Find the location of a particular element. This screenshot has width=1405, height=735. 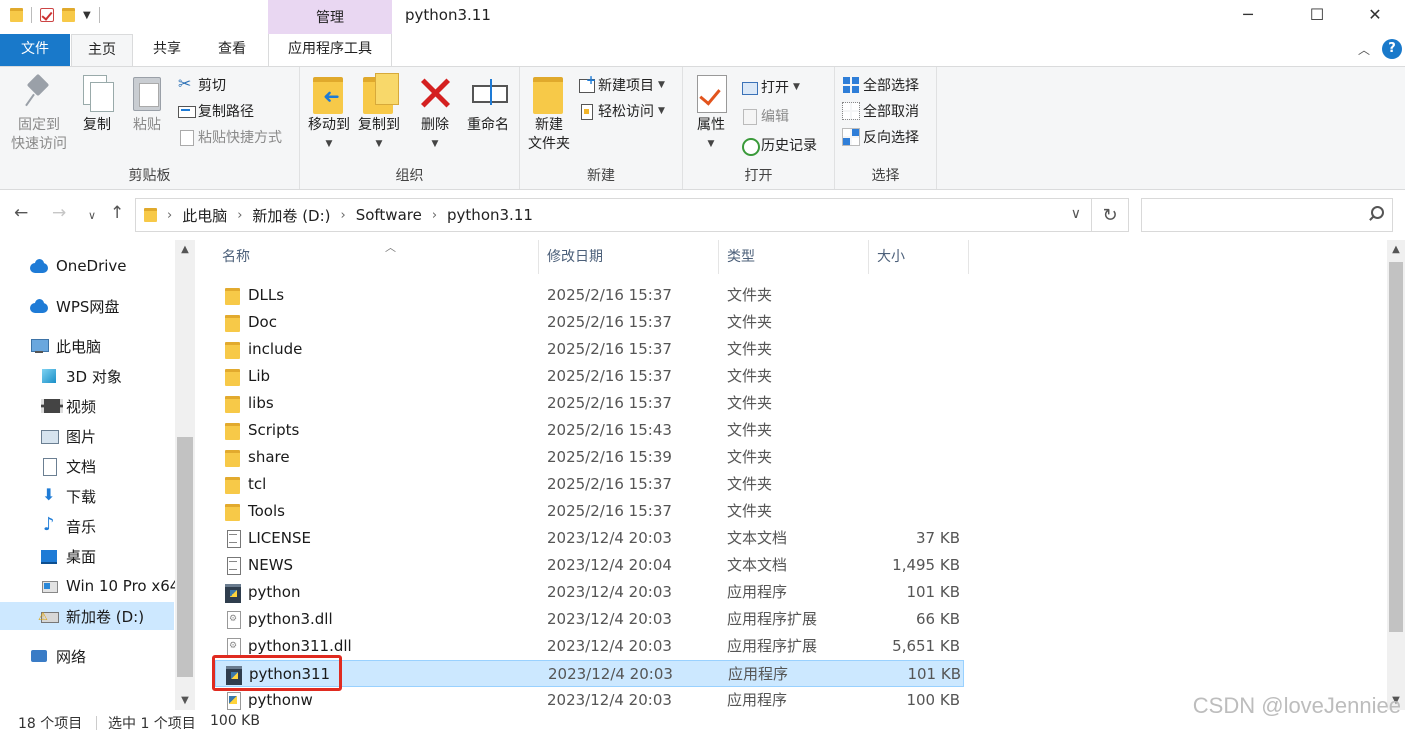

item-count: 18 个项目 is located at coordinates (50, 724).